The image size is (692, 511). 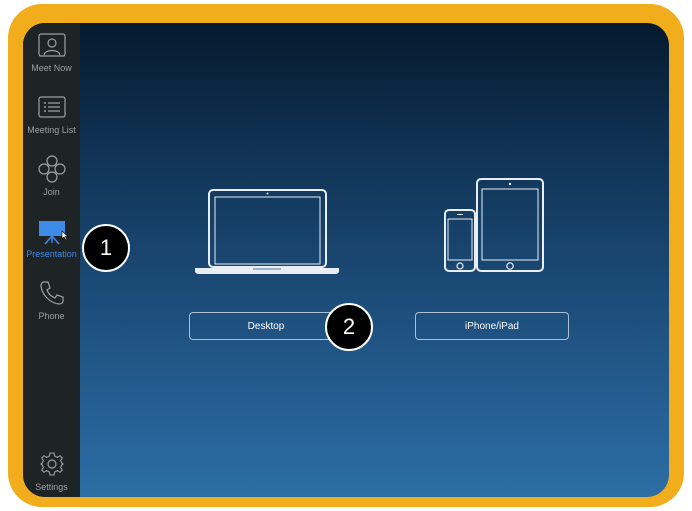 What do you see at coordinates (51, 245) in the screenshot?
I see `sidebar-item-presentation: Presentation` at bounding box center [51, 245].